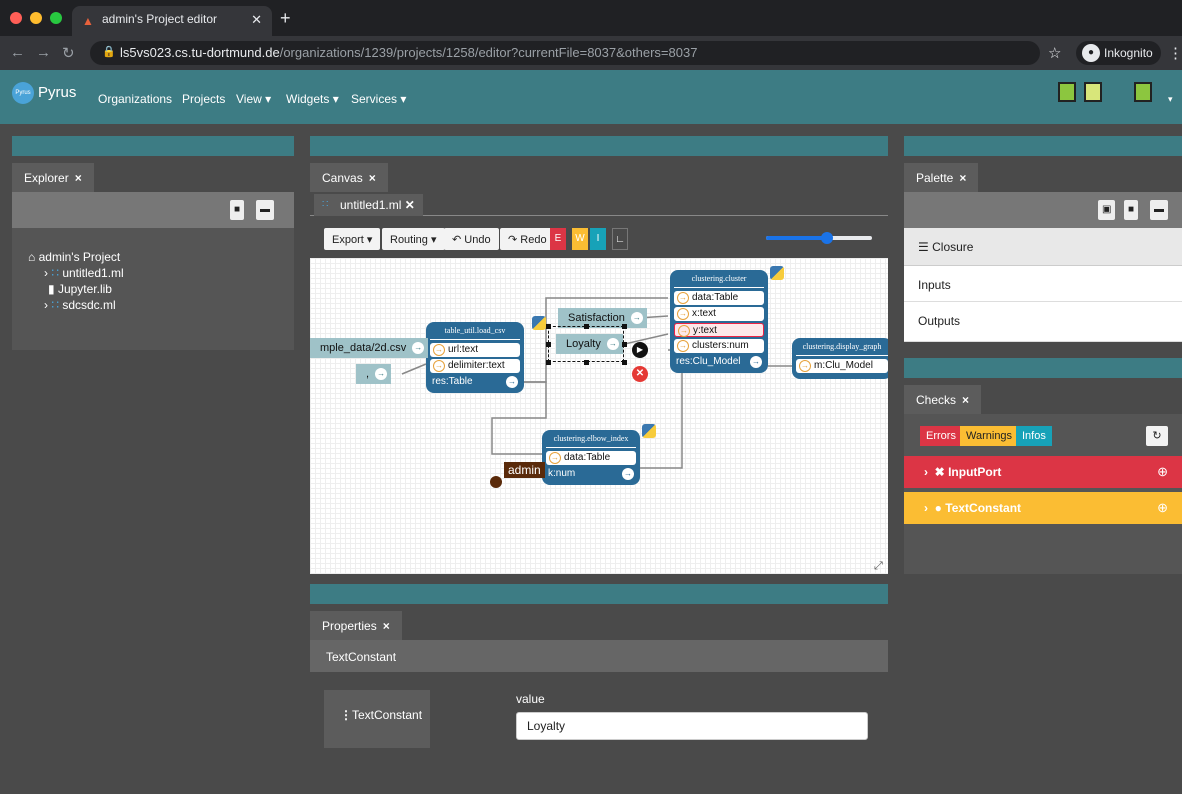 This screenshot has height=794, width=1182. Describe the element at coordinates (475, 366) in the screenshot. I see `input-port: → delimiter:text` at that location.